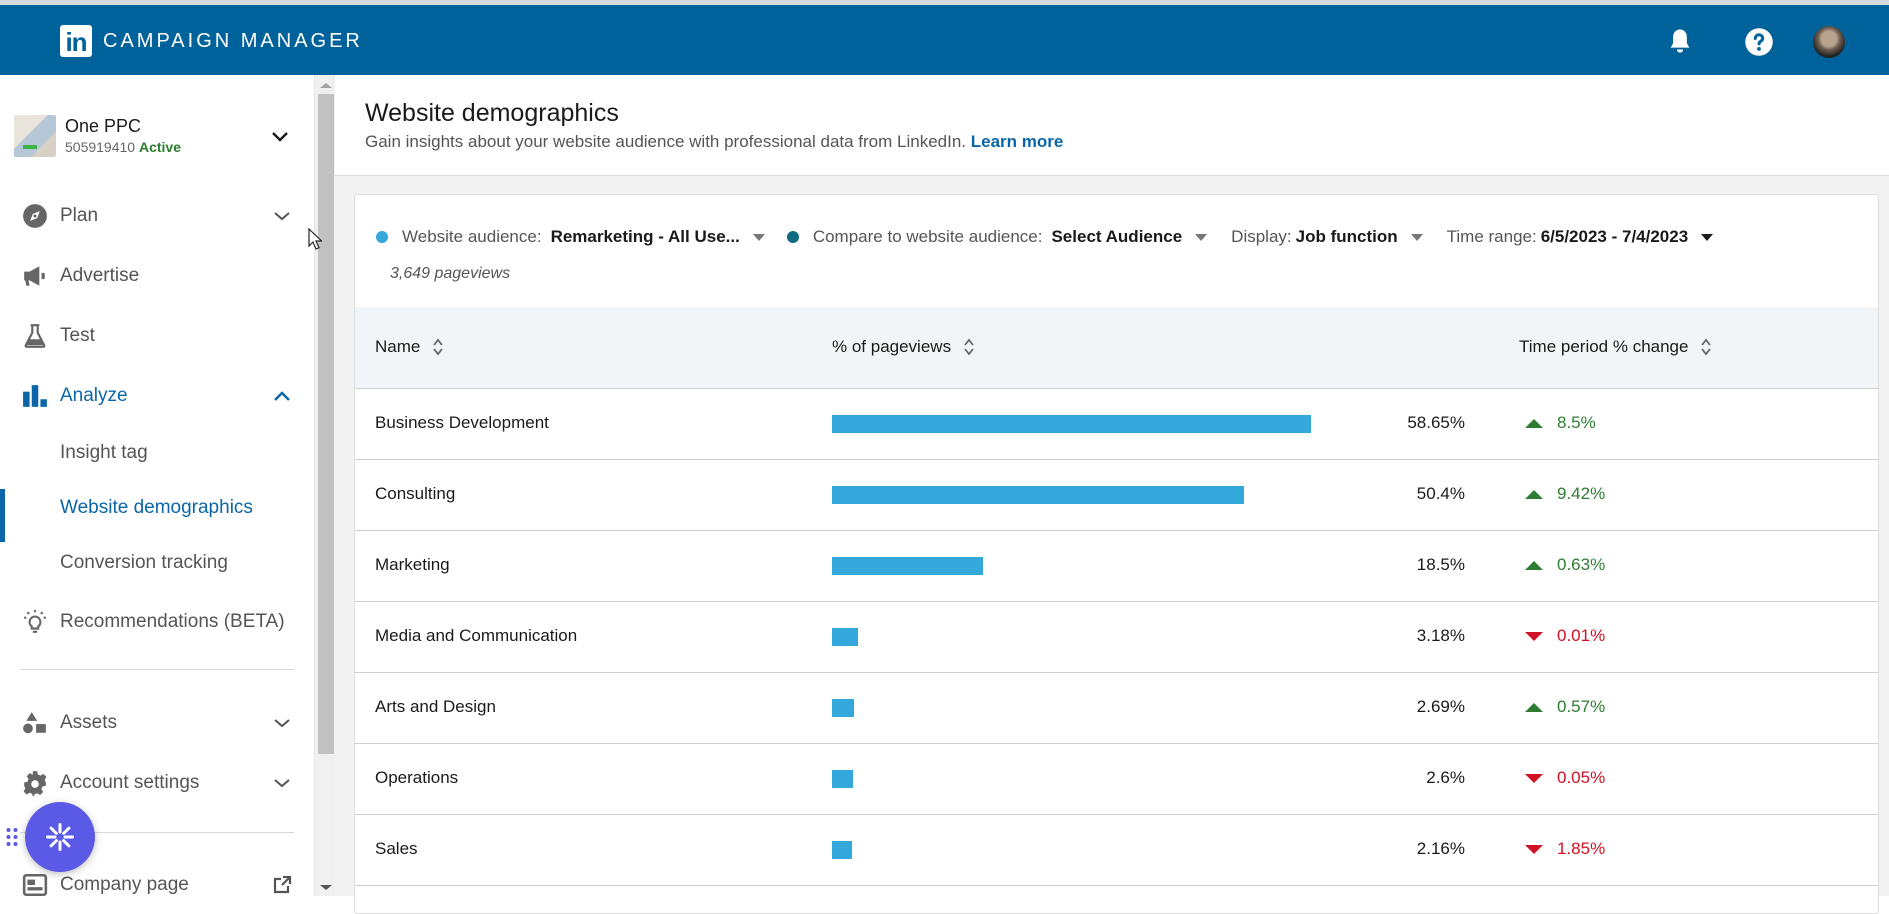 The height and width of the screenshot is (914, 1889). I want to click on row-name: Sales, so click(396, 848).